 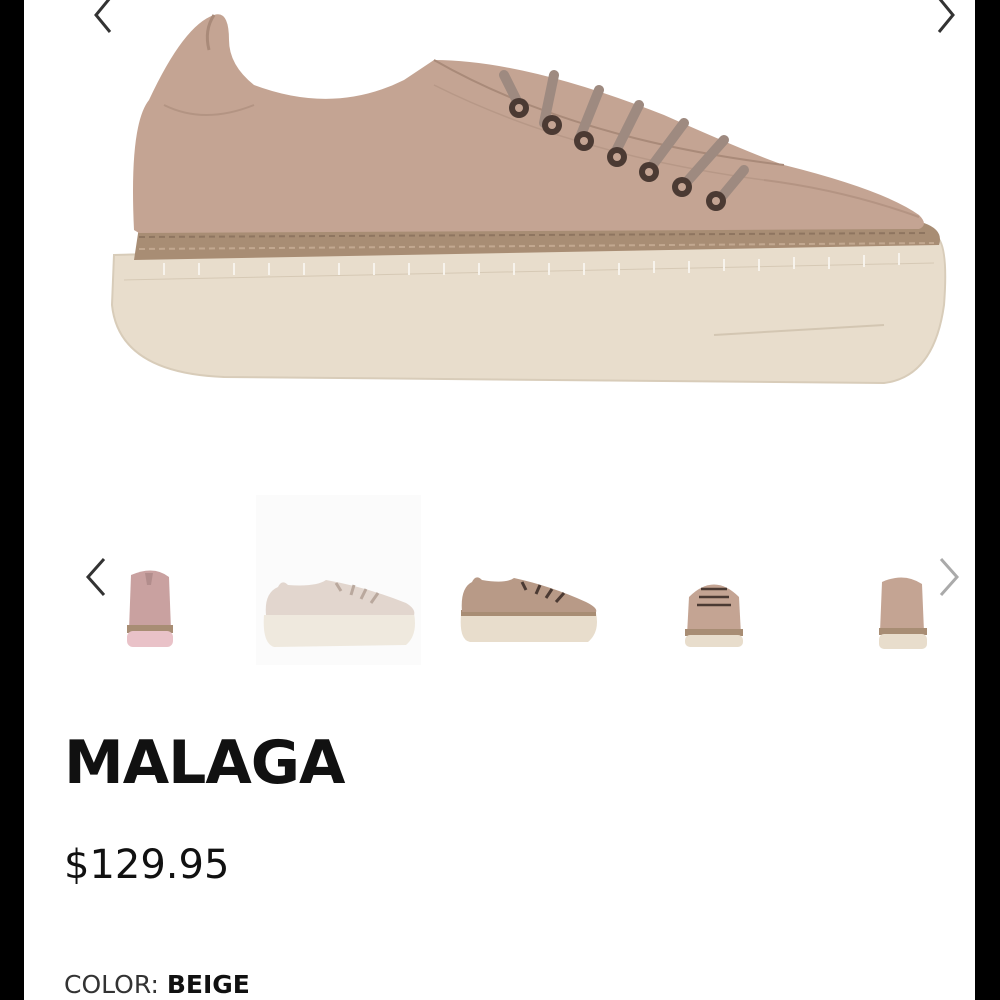 I want to click on color-selector-label: COLOR: BEIGE, so click(x=157, y=984).